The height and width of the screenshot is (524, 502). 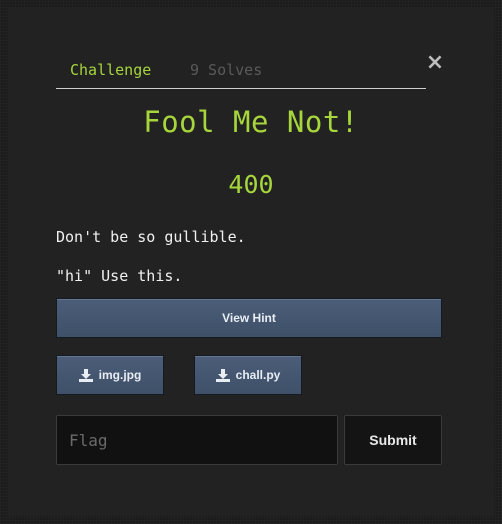 I want to click on tab-challenge: Challenge, so click(x=110, y=70).